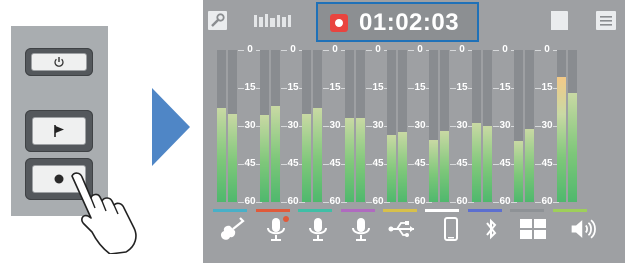  I want to click on power-button, so click(59, 62).